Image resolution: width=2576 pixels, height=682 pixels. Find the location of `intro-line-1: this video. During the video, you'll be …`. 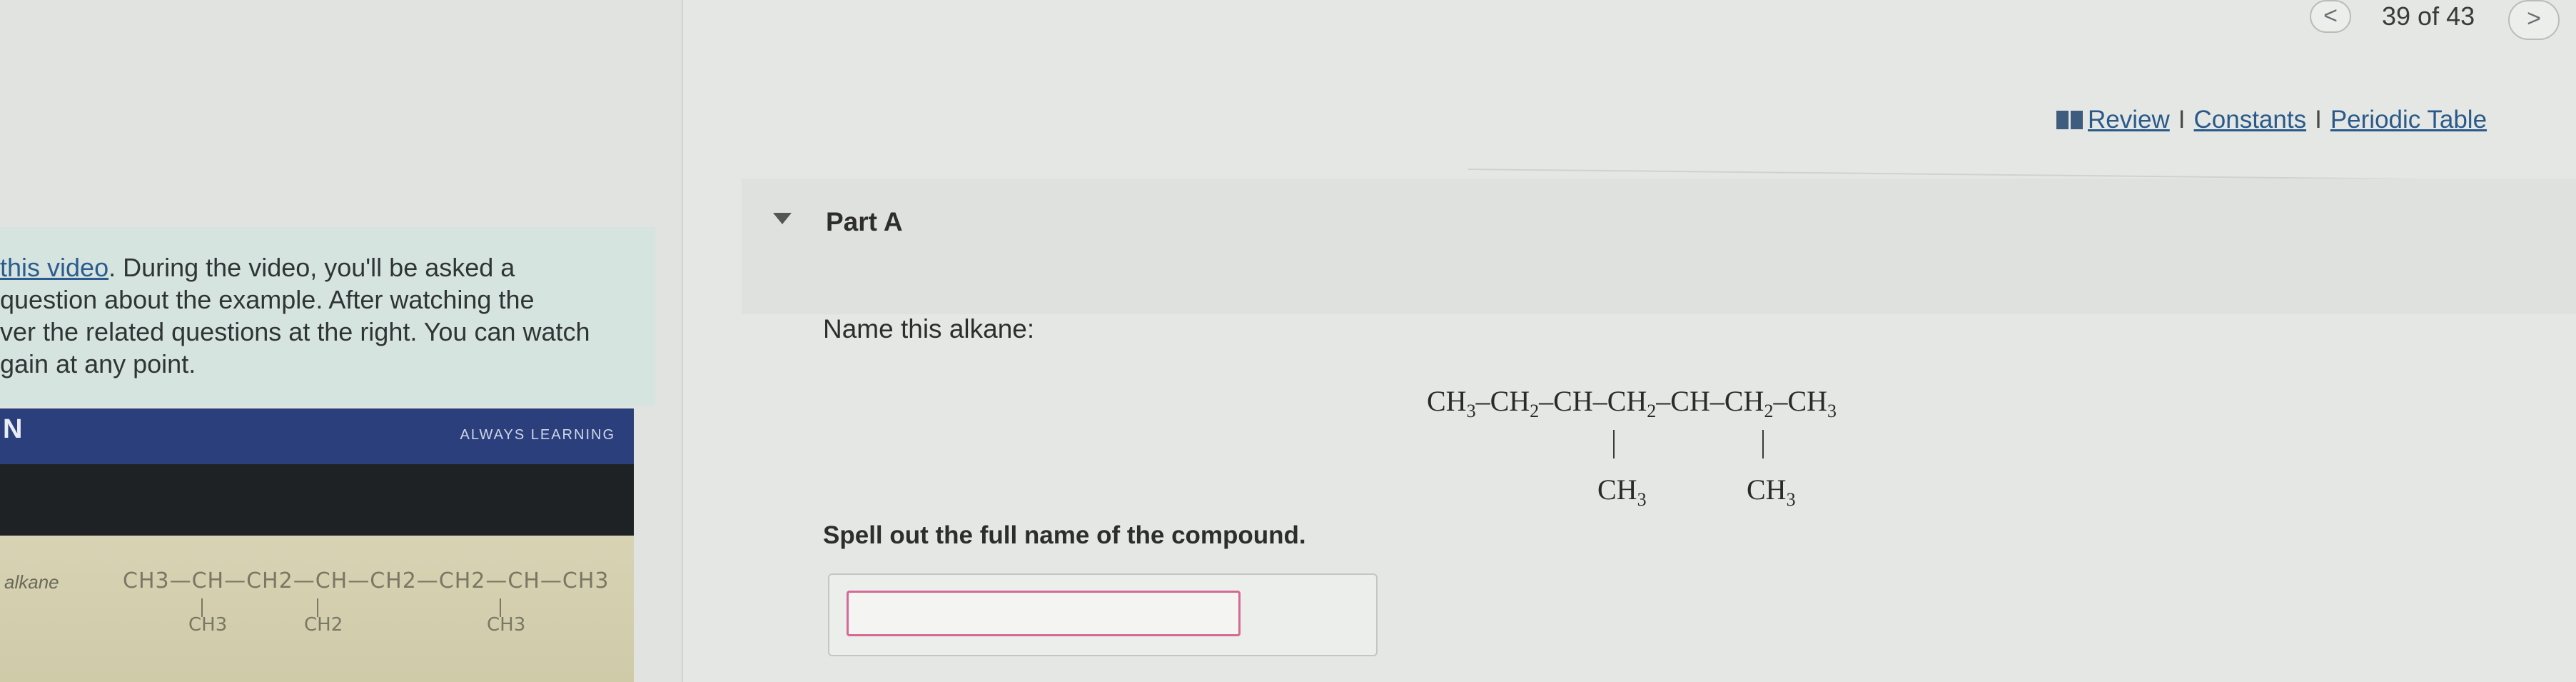

intro-line-1: this video. During the video, you'll be … is located at coordinates (321, 268).